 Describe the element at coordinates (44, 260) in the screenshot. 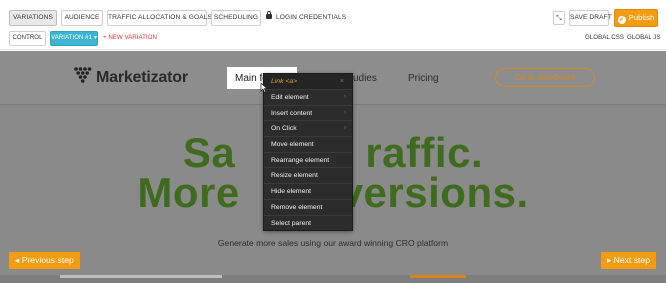

I see `previous-step-button: ◂ Previous step` at that location.